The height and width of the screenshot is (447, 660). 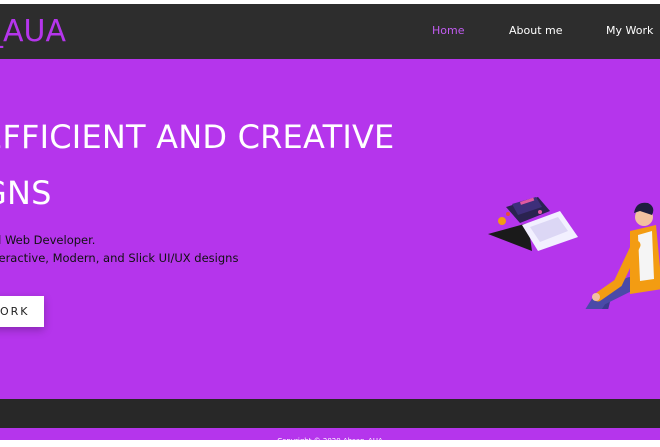 I want to click on hero-headline: EFFICIENT AND CREATIVE GNS, so click(x=197, y=165).